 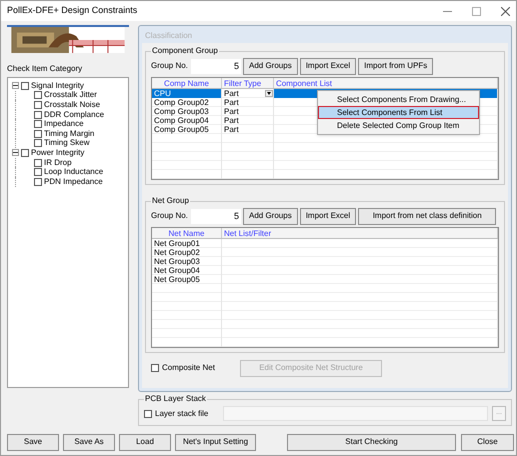 What do you see at coordinates (89, 442) in the screenshot?
I see `button: Save As` at bounding box center [89, 442].